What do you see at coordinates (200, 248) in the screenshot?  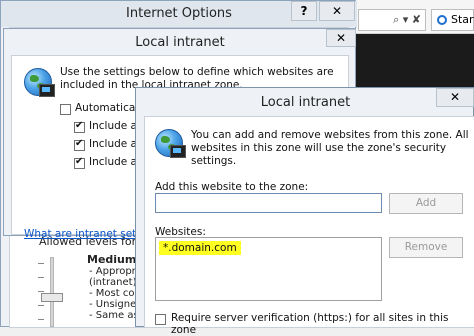 I see `website-list-item: *.domain.com` at bounding box center [200, 248].